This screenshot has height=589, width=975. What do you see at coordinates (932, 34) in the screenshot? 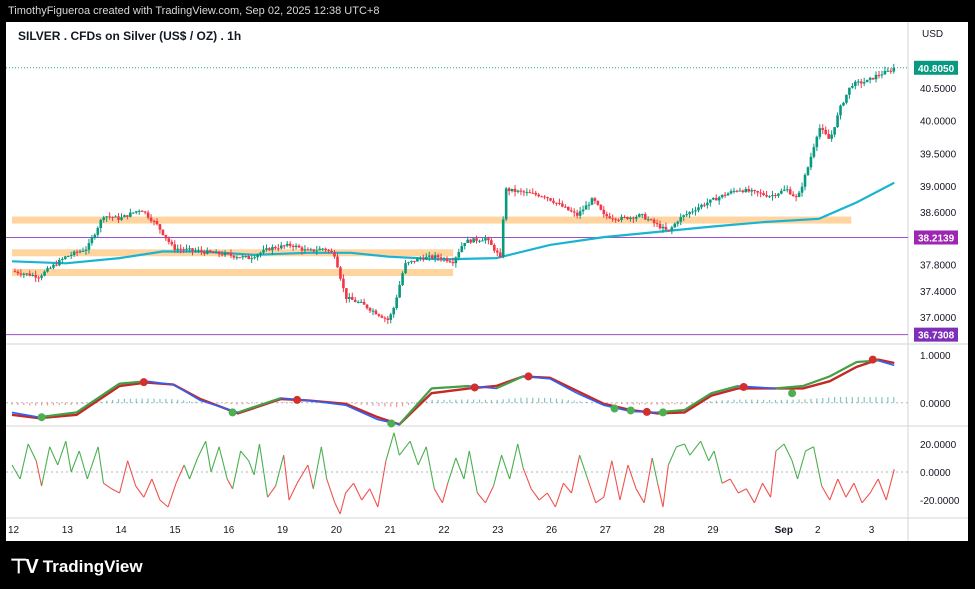
I see `currency-label: USD` at bounding box center [932, 34].